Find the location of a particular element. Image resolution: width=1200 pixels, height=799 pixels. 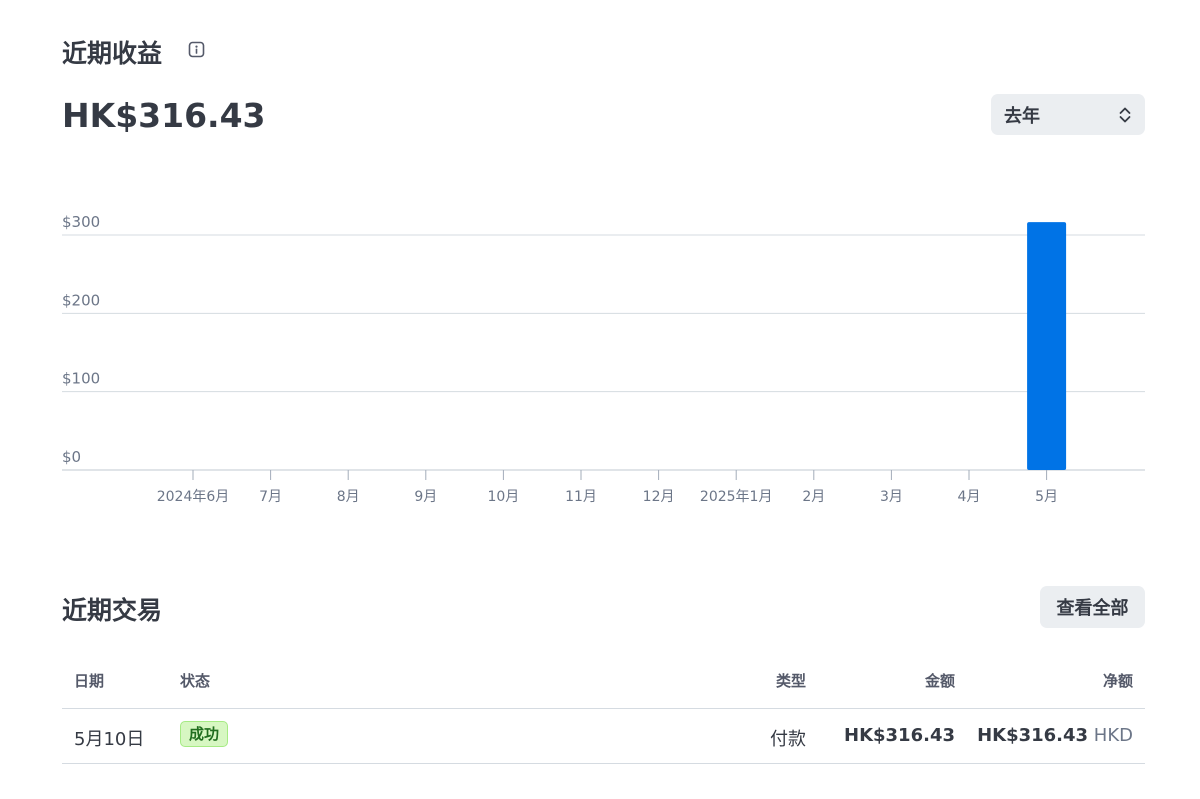

table-row: 5月10日 成功 付款 HK$316.43 HK$316.43 HKD is located at coordinates (603, 736).